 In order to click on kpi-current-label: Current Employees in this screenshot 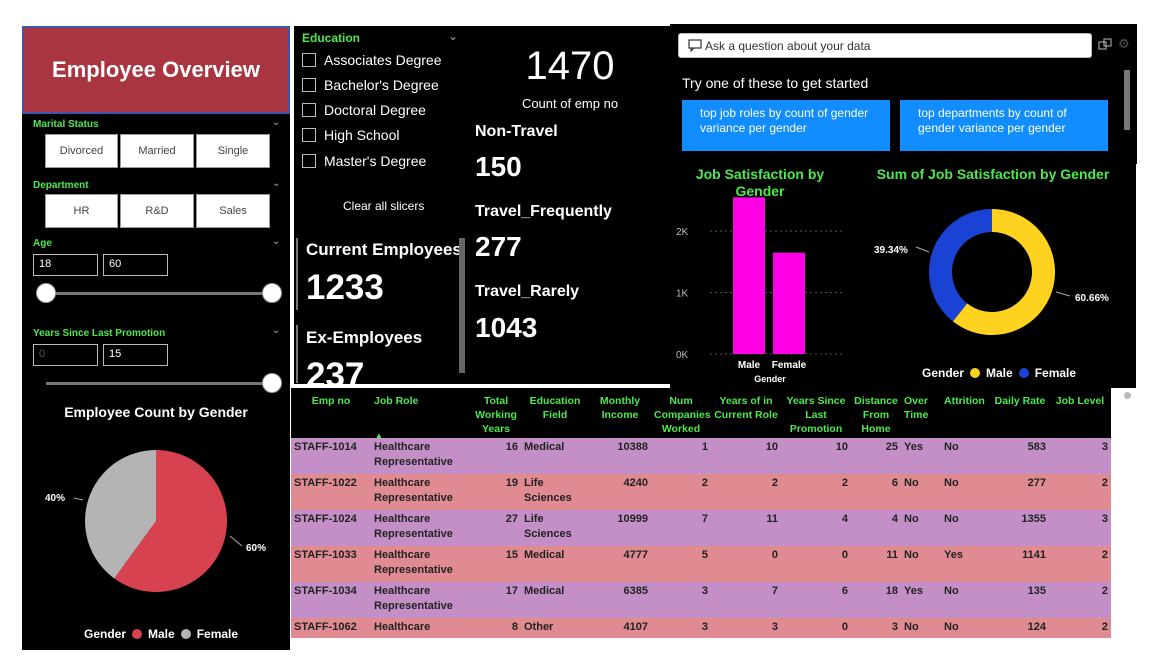, I will do `click(384, 249)`.